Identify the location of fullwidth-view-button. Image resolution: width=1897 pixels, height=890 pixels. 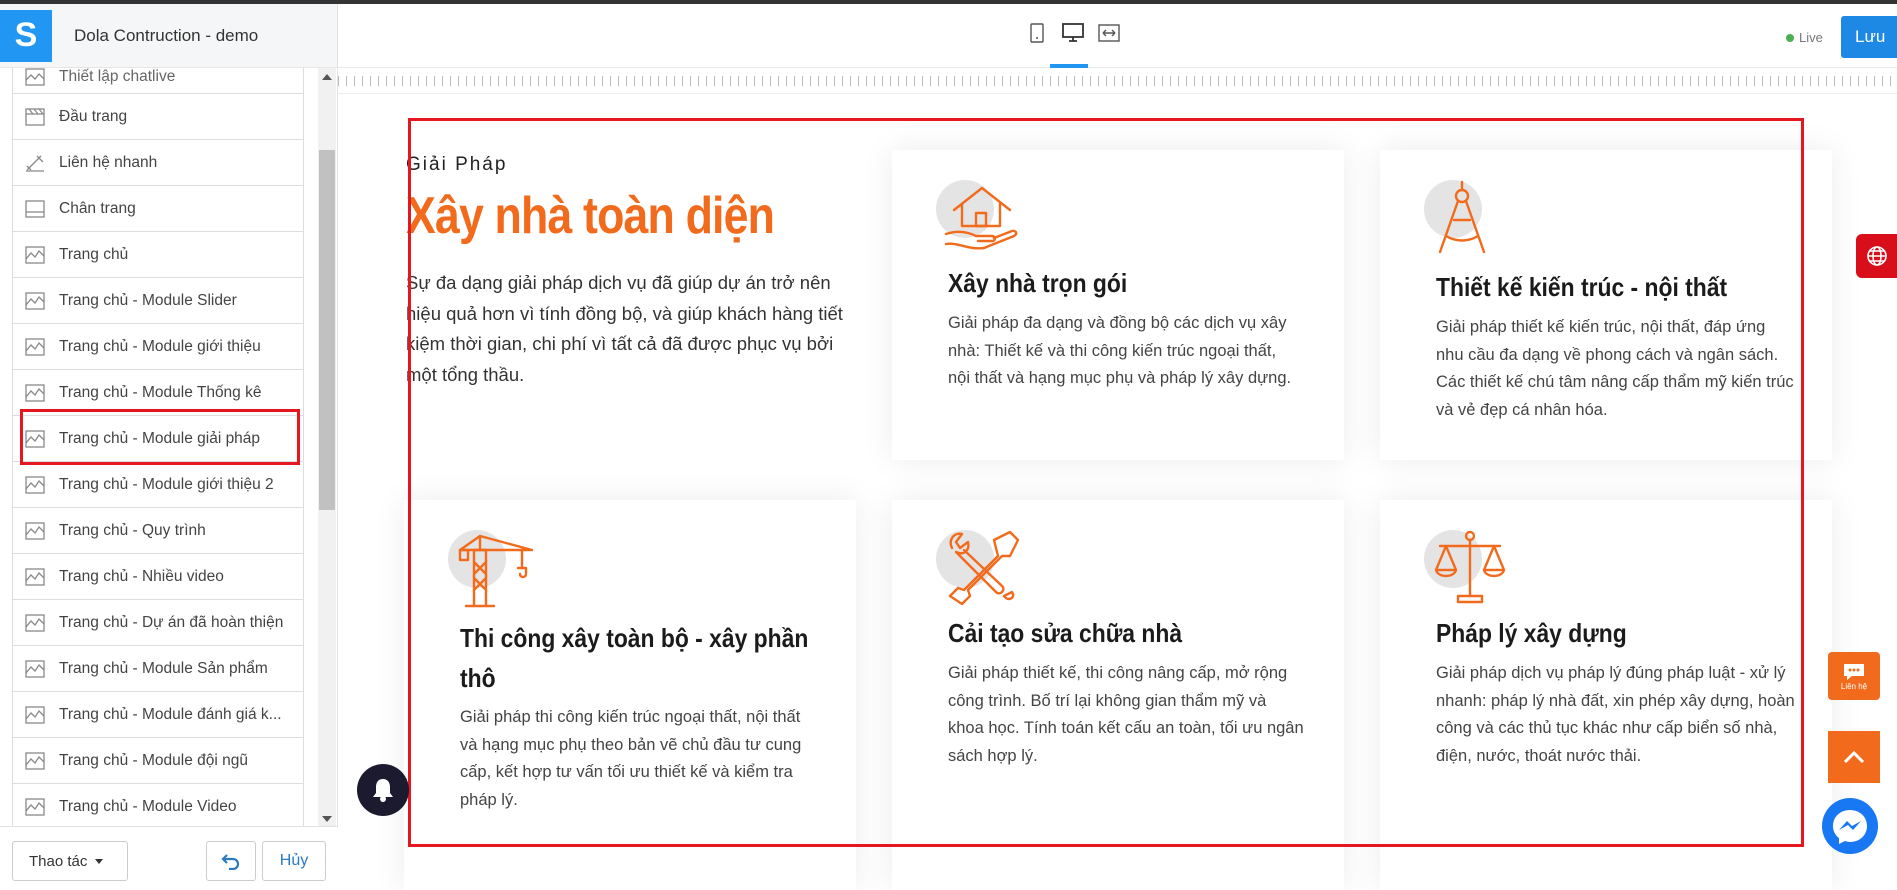
(1109, 33).